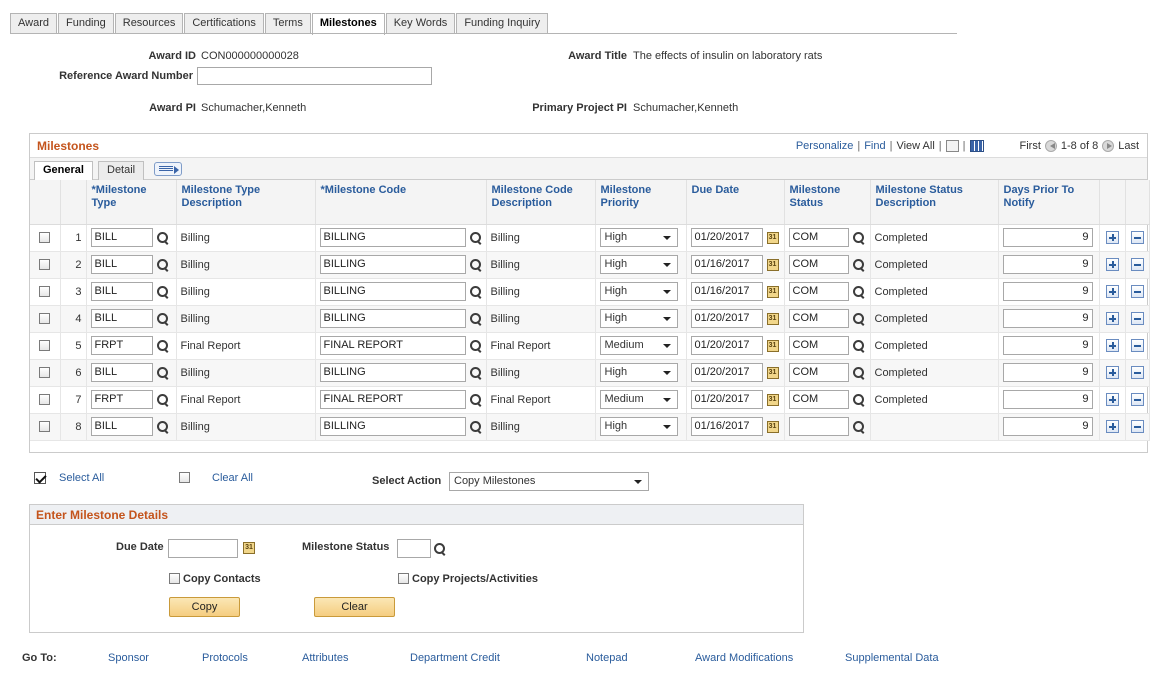  I want to click on milestone-status-input, so click(818, 426).